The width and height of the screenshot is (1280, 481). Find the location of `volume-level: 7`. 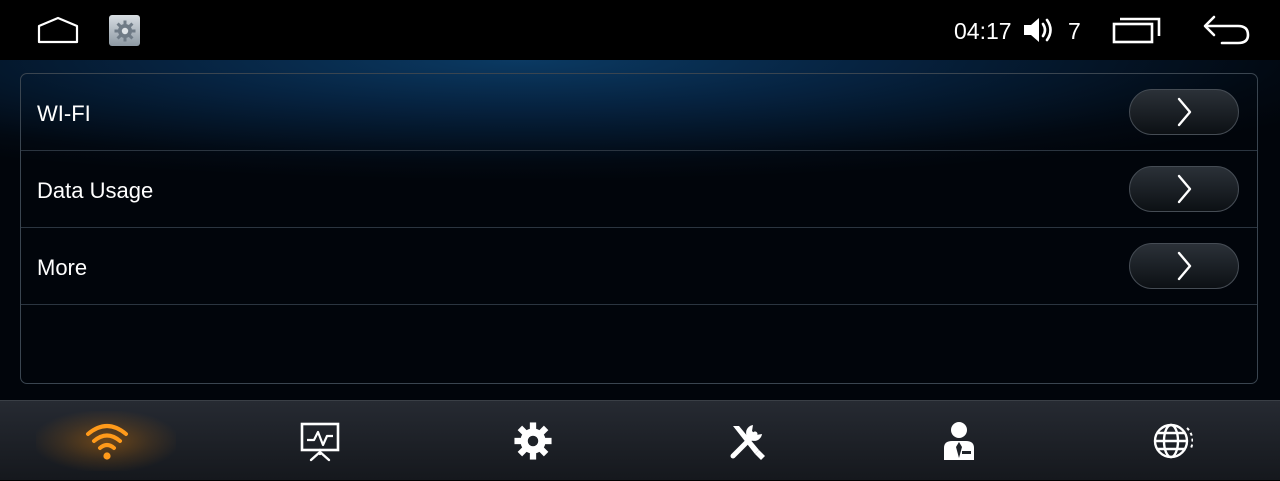

volume-level: 7 is located at coordinates (1074, 31).